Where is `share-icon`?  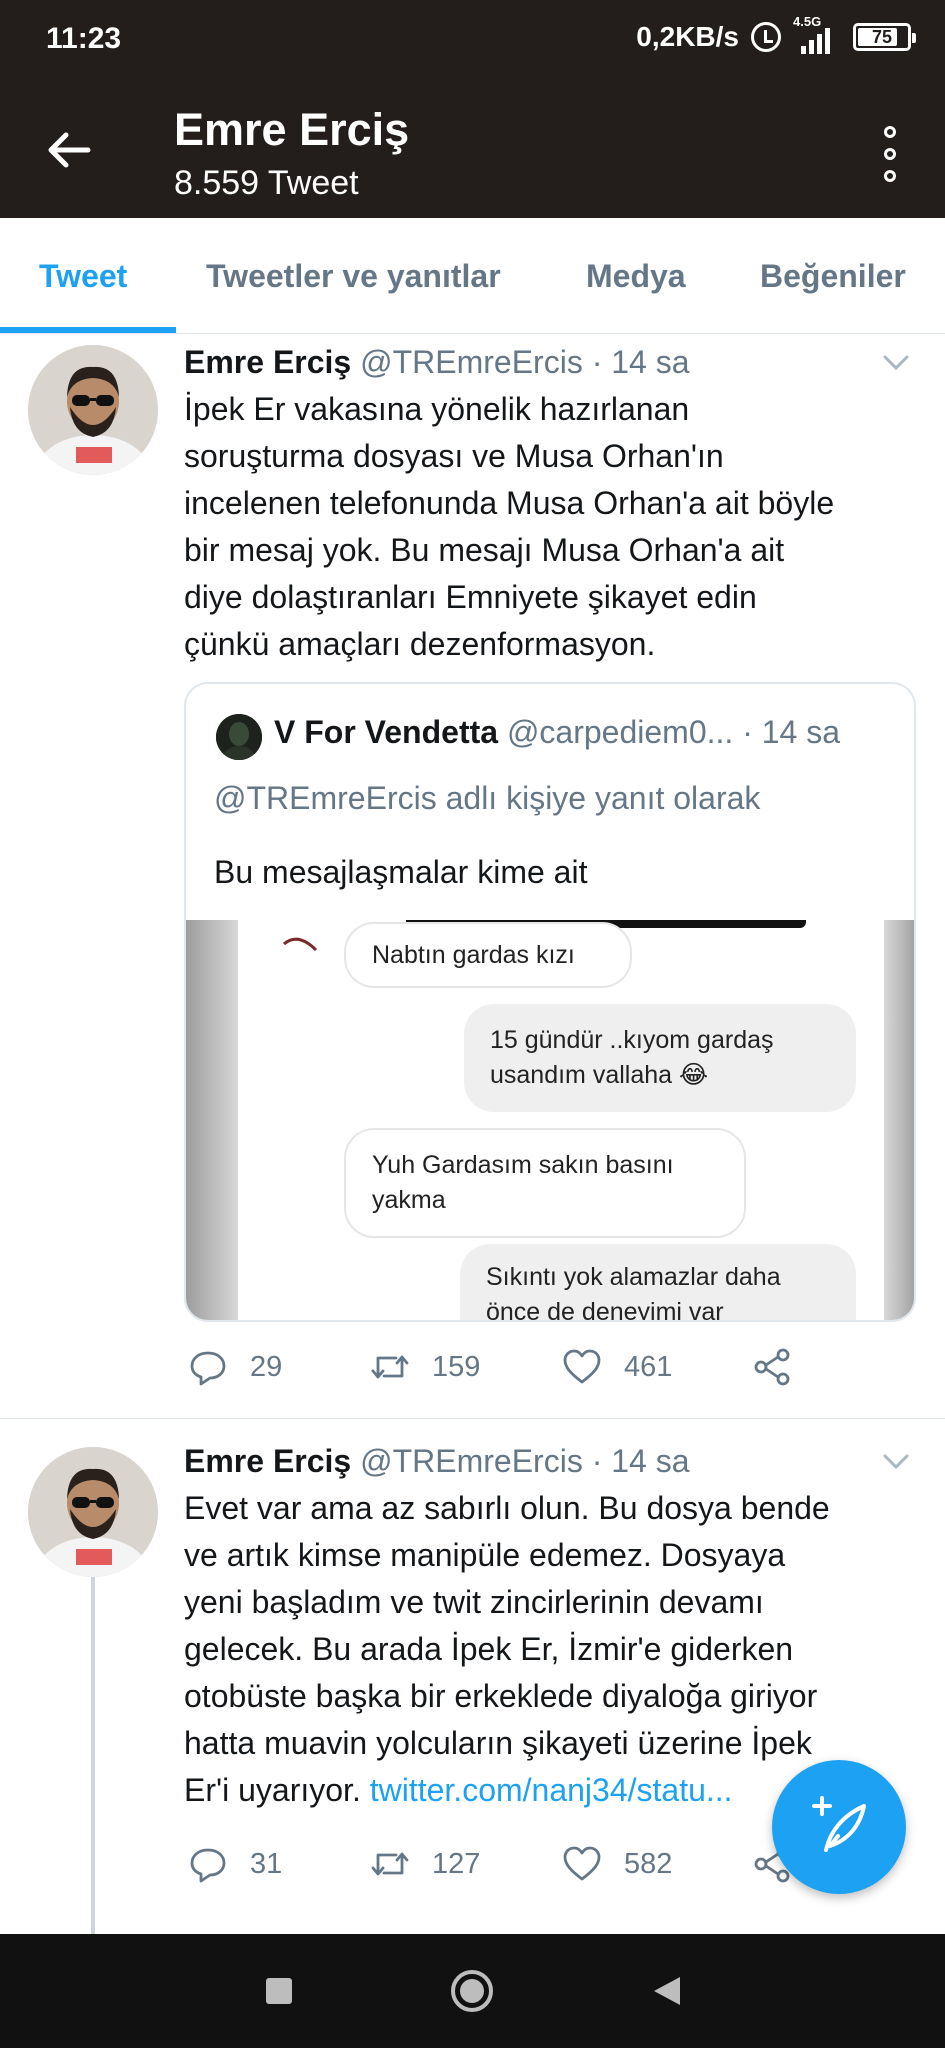 share-icon is located at coordinates (772, 1367).